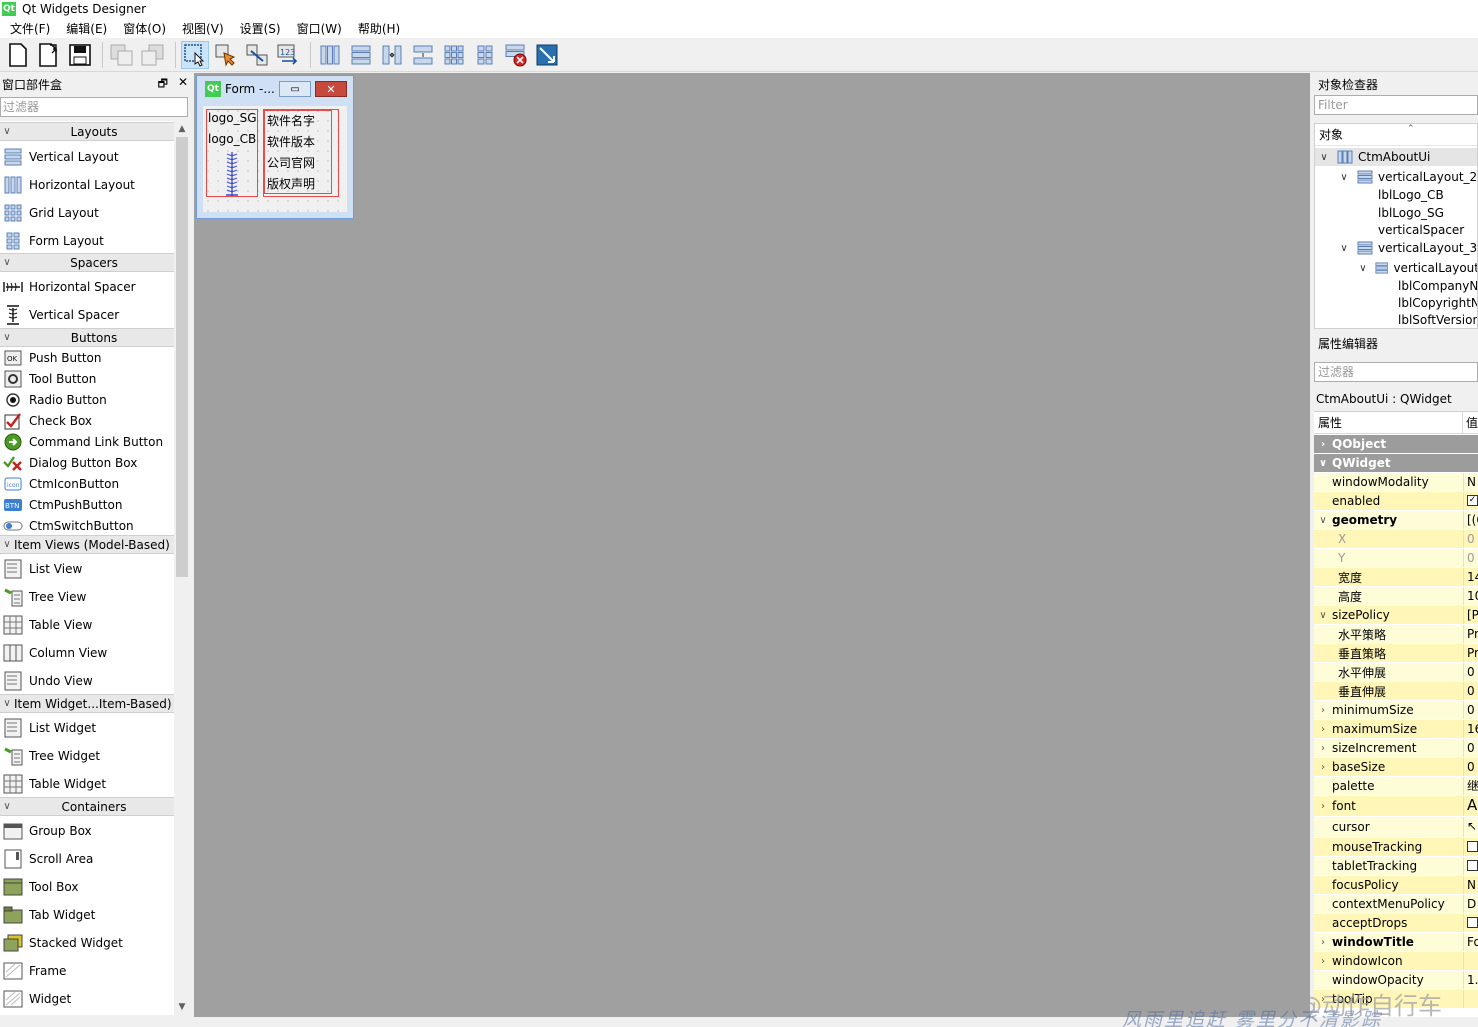 This screenshot has width=1478, height=1027. I want to click on software-version-label: 软件版本, so click(291, 141).